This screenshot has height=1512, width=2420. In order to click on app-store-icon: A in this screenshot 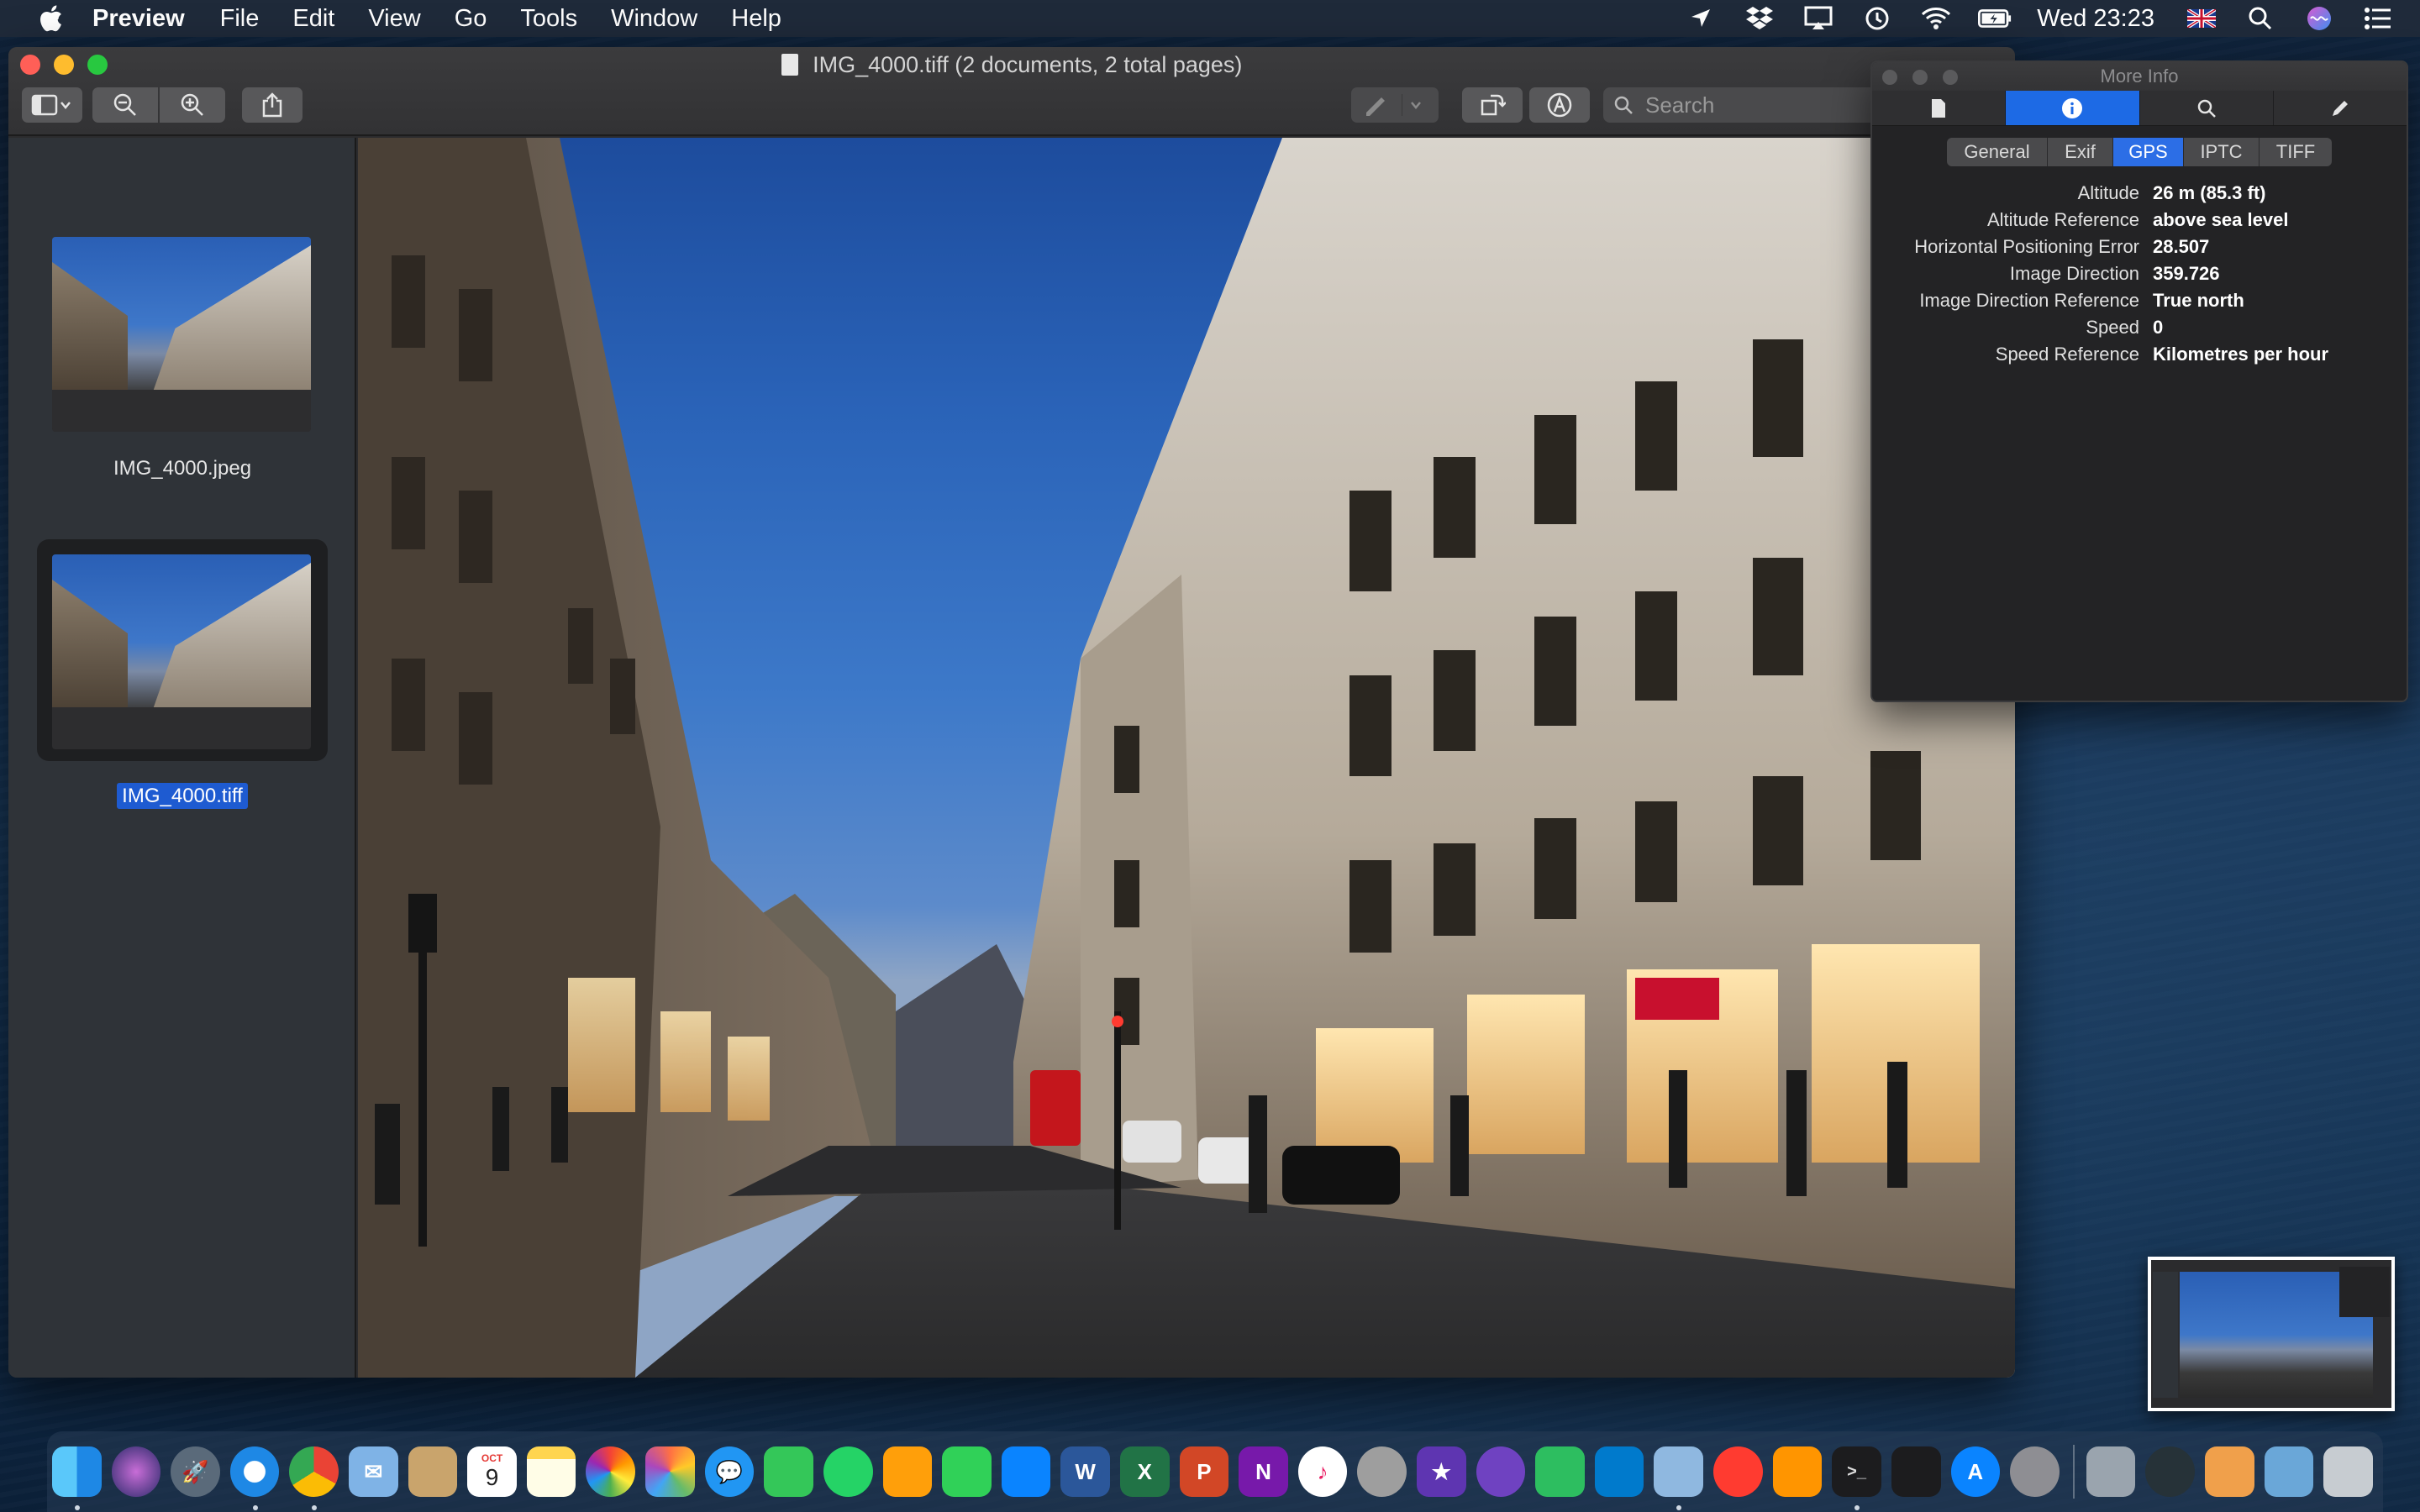, I will do `click(1976, 1471)`.